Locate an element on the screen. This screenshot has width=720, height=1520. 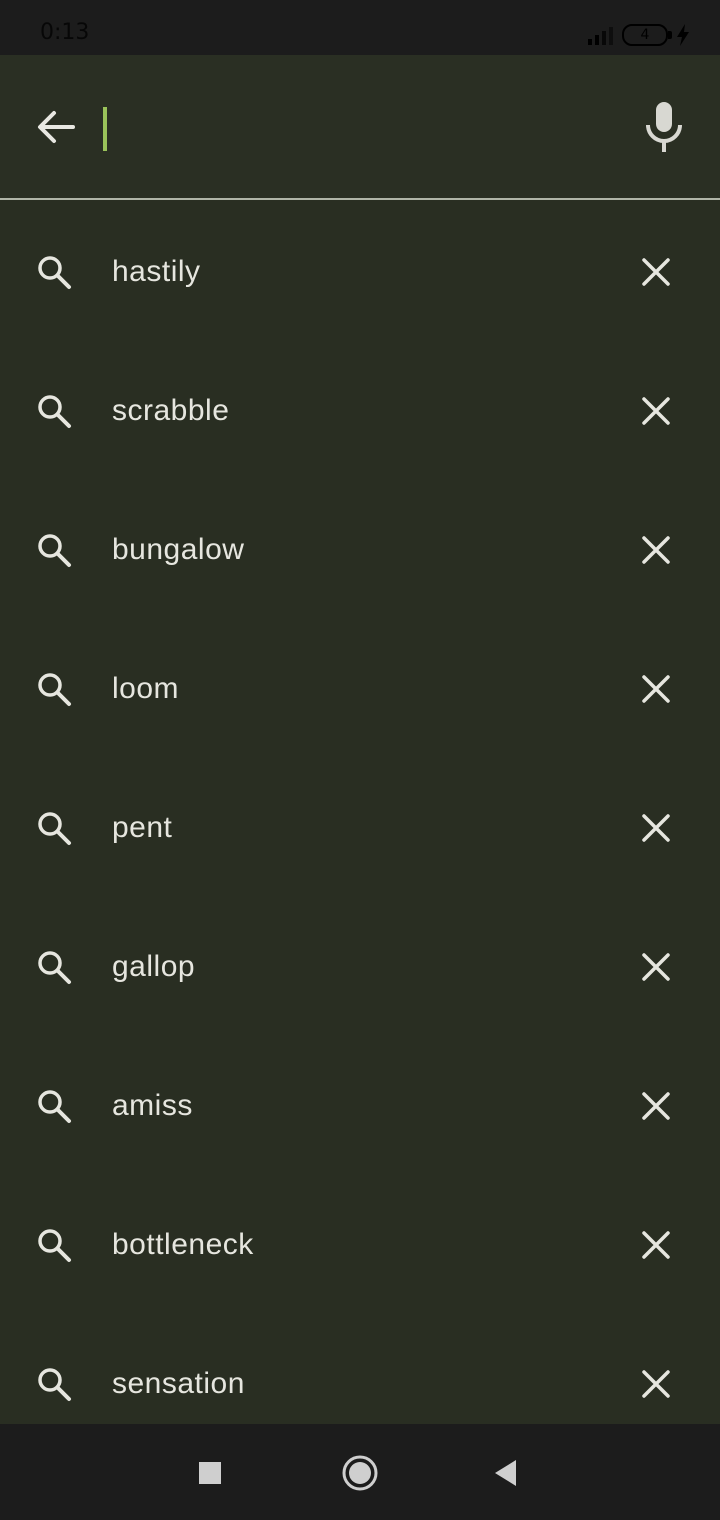
nav-home-button is located at coordinates (360, 1473).